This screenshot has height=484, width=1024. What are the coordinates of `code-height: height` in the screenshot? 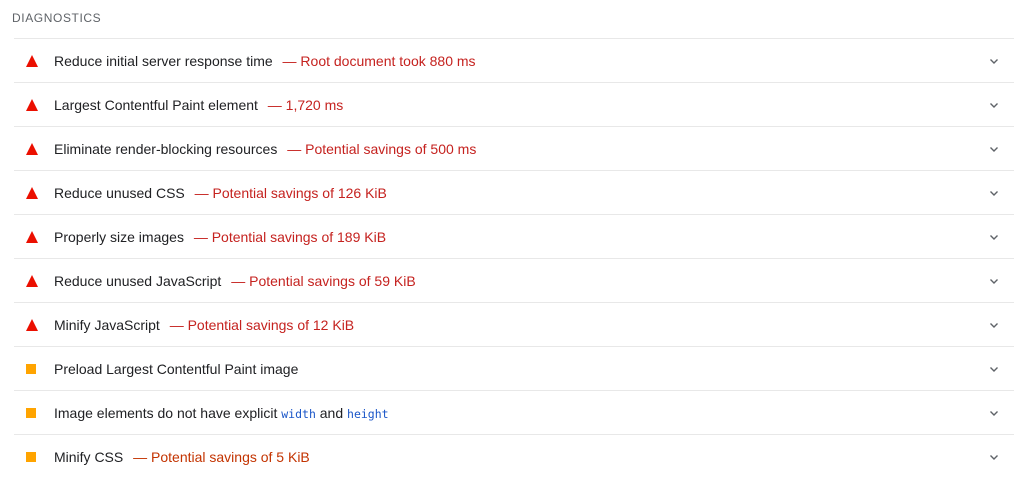 It's located at (368, 413).